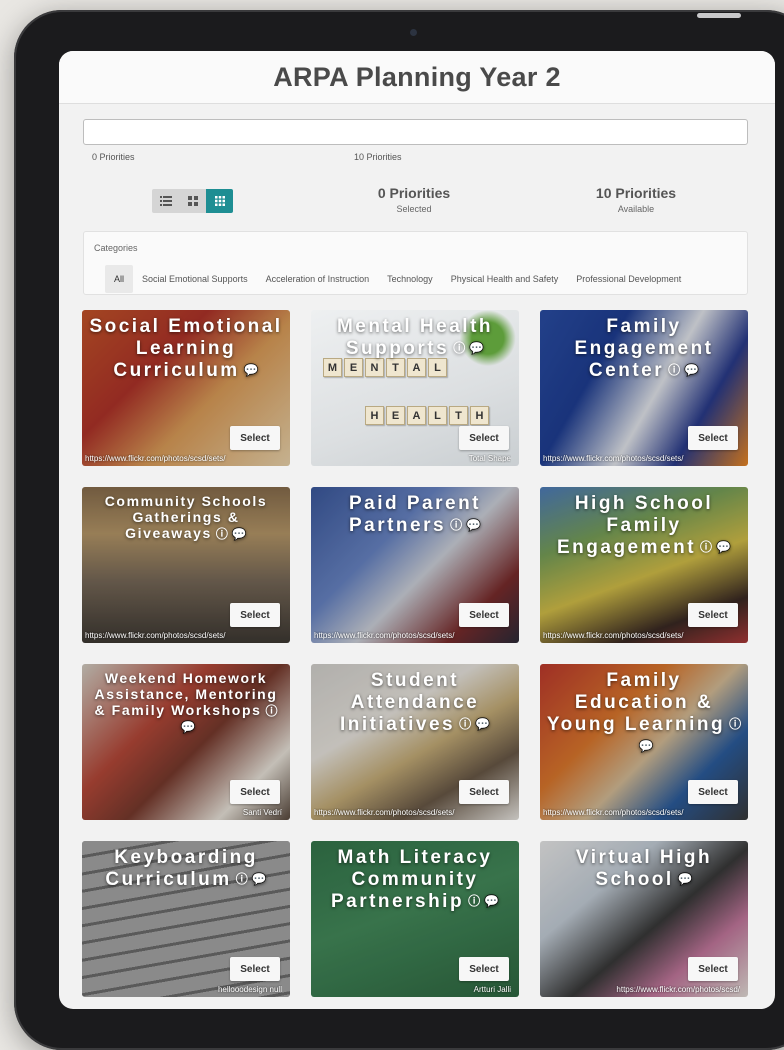 The image size is (784, 1050). What do you see at coordinates (410, 279) in the screenshot?
I see `category-tab-technology: Technology` at bounding box center [410, 279].